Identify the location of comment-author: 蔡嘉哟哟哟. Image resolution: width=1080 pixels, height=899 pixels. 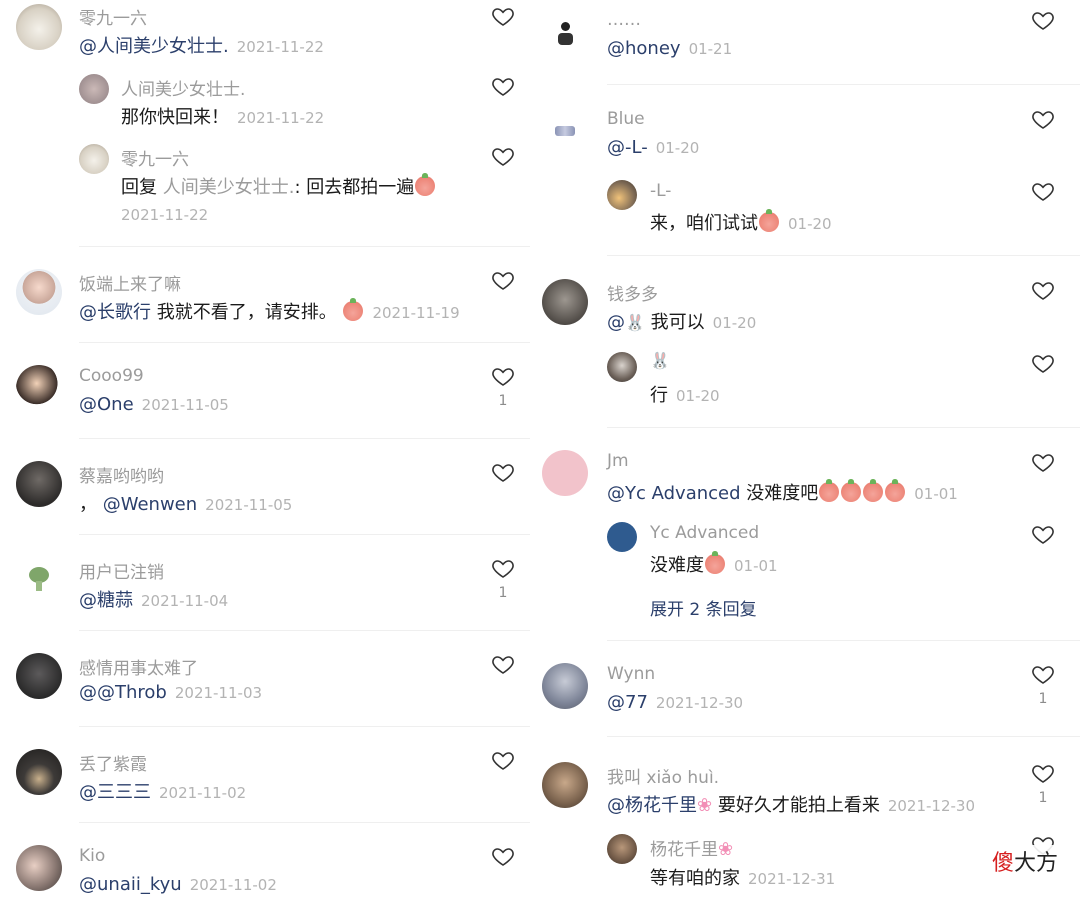
(121, 474).